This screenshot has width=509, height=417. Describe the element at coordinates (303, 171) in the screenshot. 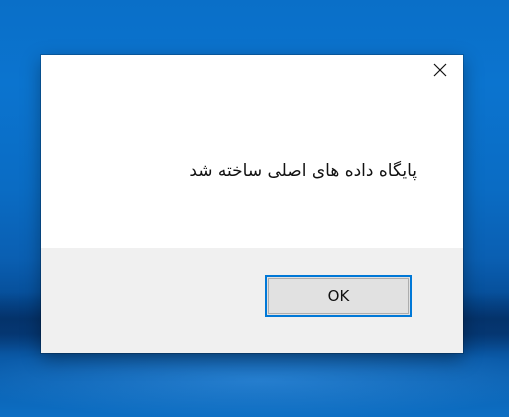

I see `dialog-message: پایگاه داده های اصلی ساخته شد` at that location.